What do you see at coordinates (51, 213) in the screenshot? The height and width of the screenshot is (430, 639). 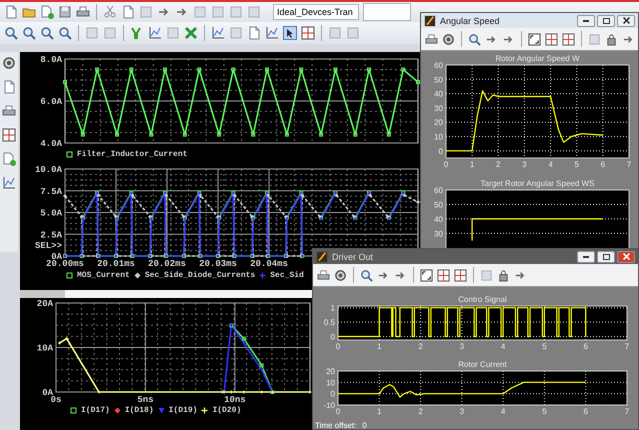 I see `tick-label: 5.0A` at bounding box center [51, 213].